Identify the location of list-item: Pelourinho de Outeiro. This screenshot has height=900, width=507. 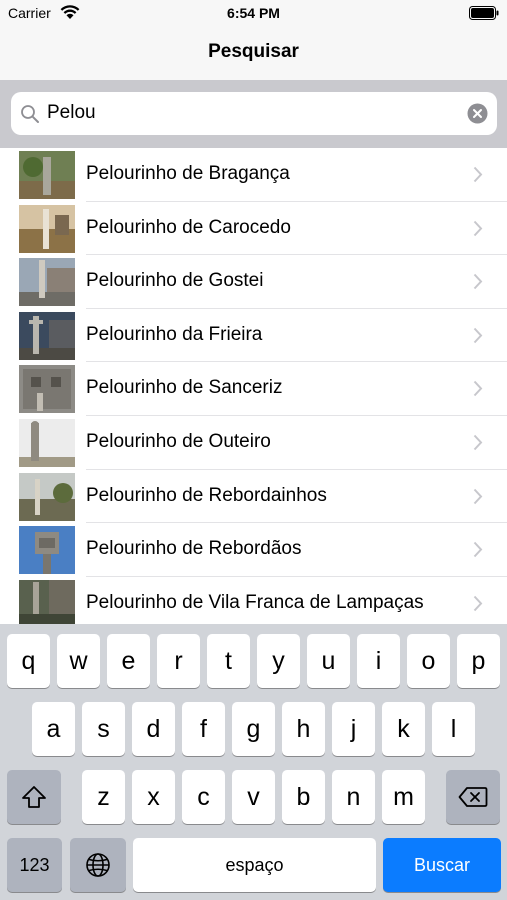
(253, 443).